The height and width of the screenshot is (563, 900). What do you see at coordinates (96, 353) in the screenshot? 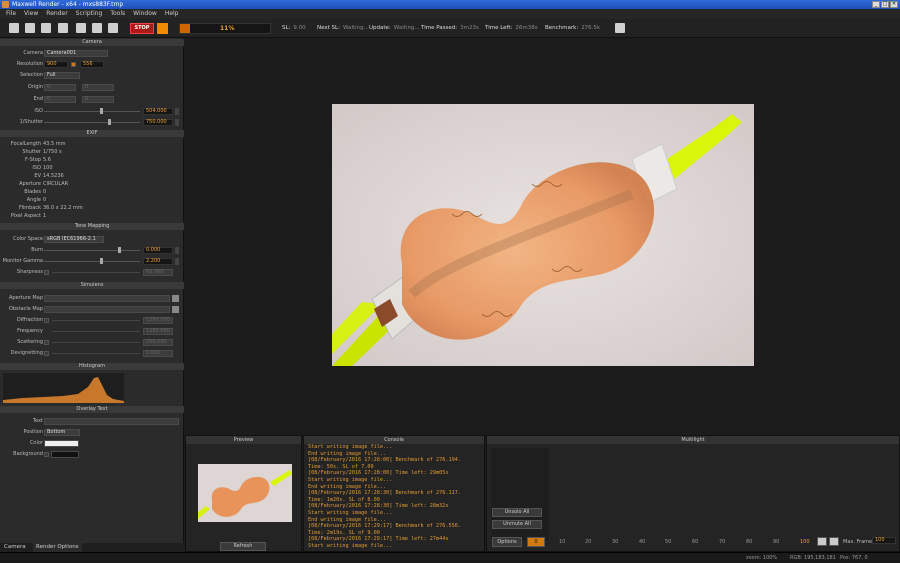
I see `devignetting-slider` at bounding box center [96, 353].